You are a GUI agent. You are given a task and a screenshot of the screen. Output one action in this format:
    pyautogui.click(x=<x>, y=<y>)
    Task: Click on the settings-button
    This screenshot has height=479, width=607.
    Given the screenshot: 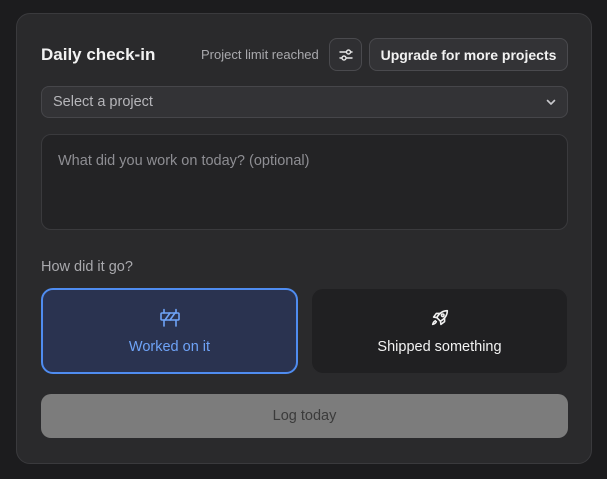 What is the action you would take?
    pyautogui.click(x=345, y=54)
    